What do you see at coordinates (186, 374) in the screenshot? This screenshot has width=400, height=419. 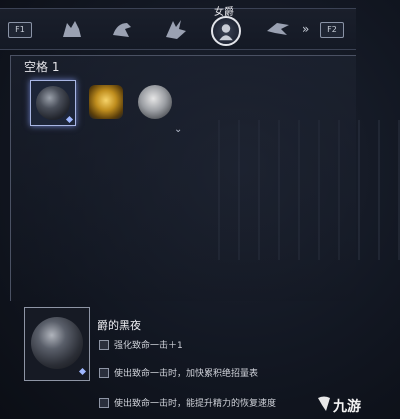 I see `effect-text: 使出致命一击时，加快累积绝招量表` at bounding box center [186, 374].